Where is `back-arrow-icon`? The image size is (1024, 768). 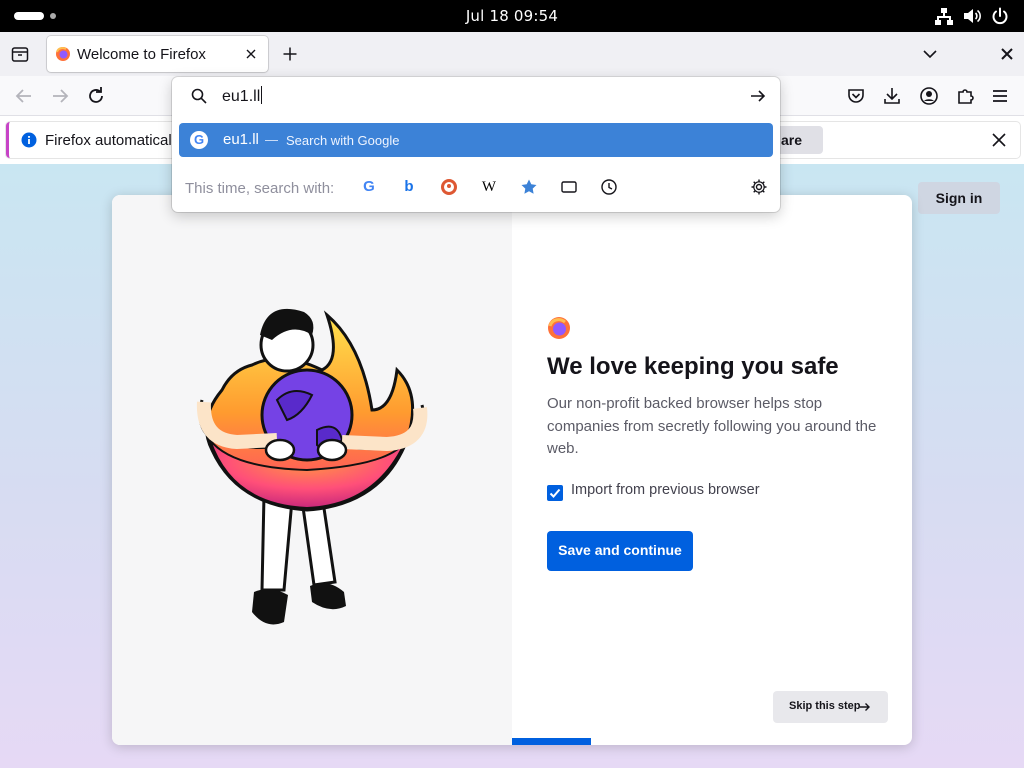
back-arrow-icon is located at coordinates (24, 96).